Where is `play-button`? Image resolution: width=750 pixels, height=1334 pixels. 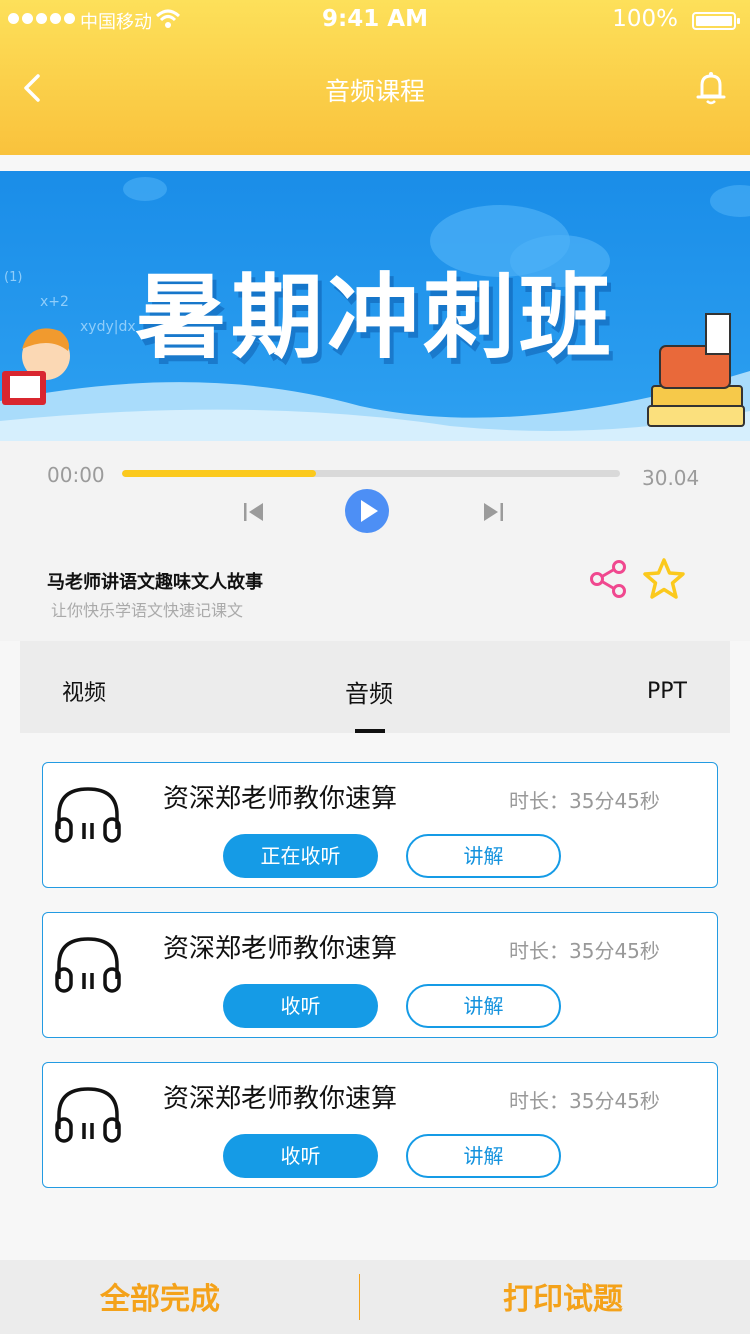
play-button is located at coordinates (367, 511).